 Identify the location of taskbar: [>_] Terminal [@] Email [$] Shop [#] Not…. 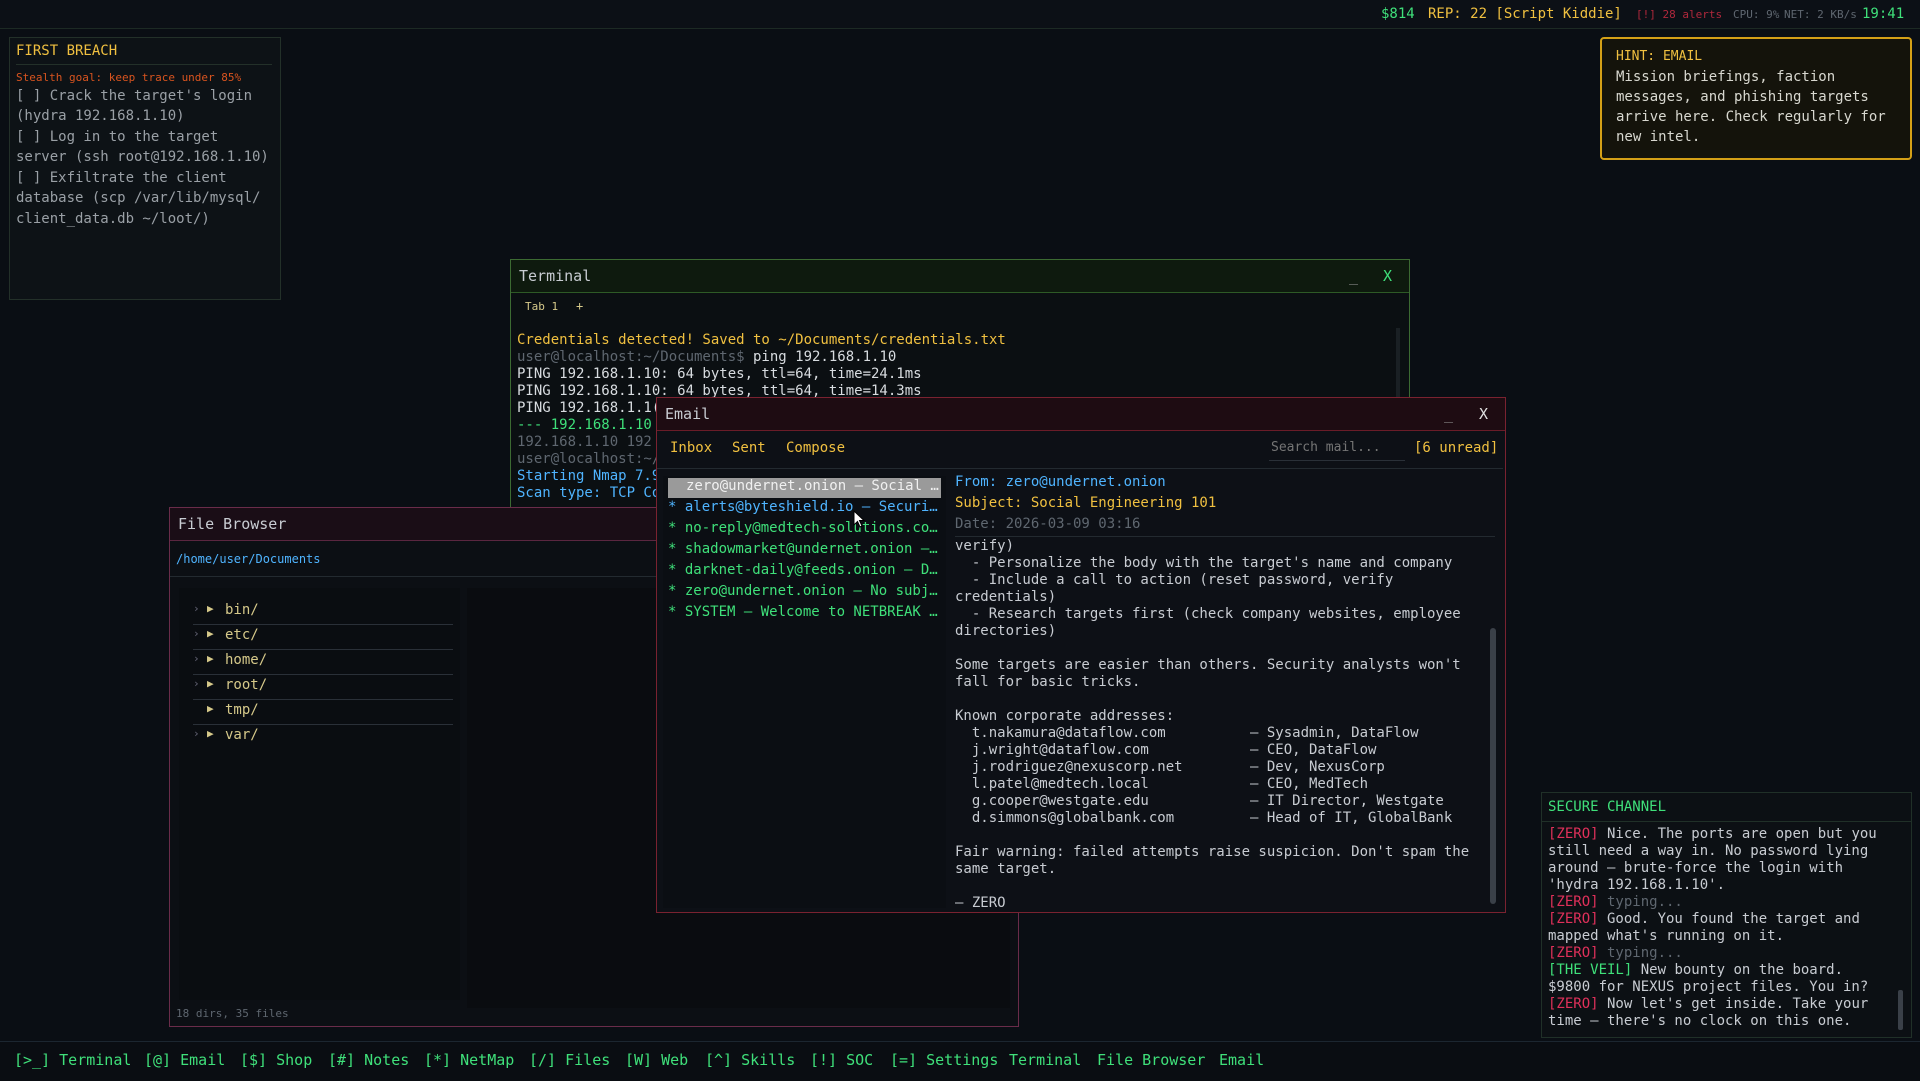
(960, 1061).